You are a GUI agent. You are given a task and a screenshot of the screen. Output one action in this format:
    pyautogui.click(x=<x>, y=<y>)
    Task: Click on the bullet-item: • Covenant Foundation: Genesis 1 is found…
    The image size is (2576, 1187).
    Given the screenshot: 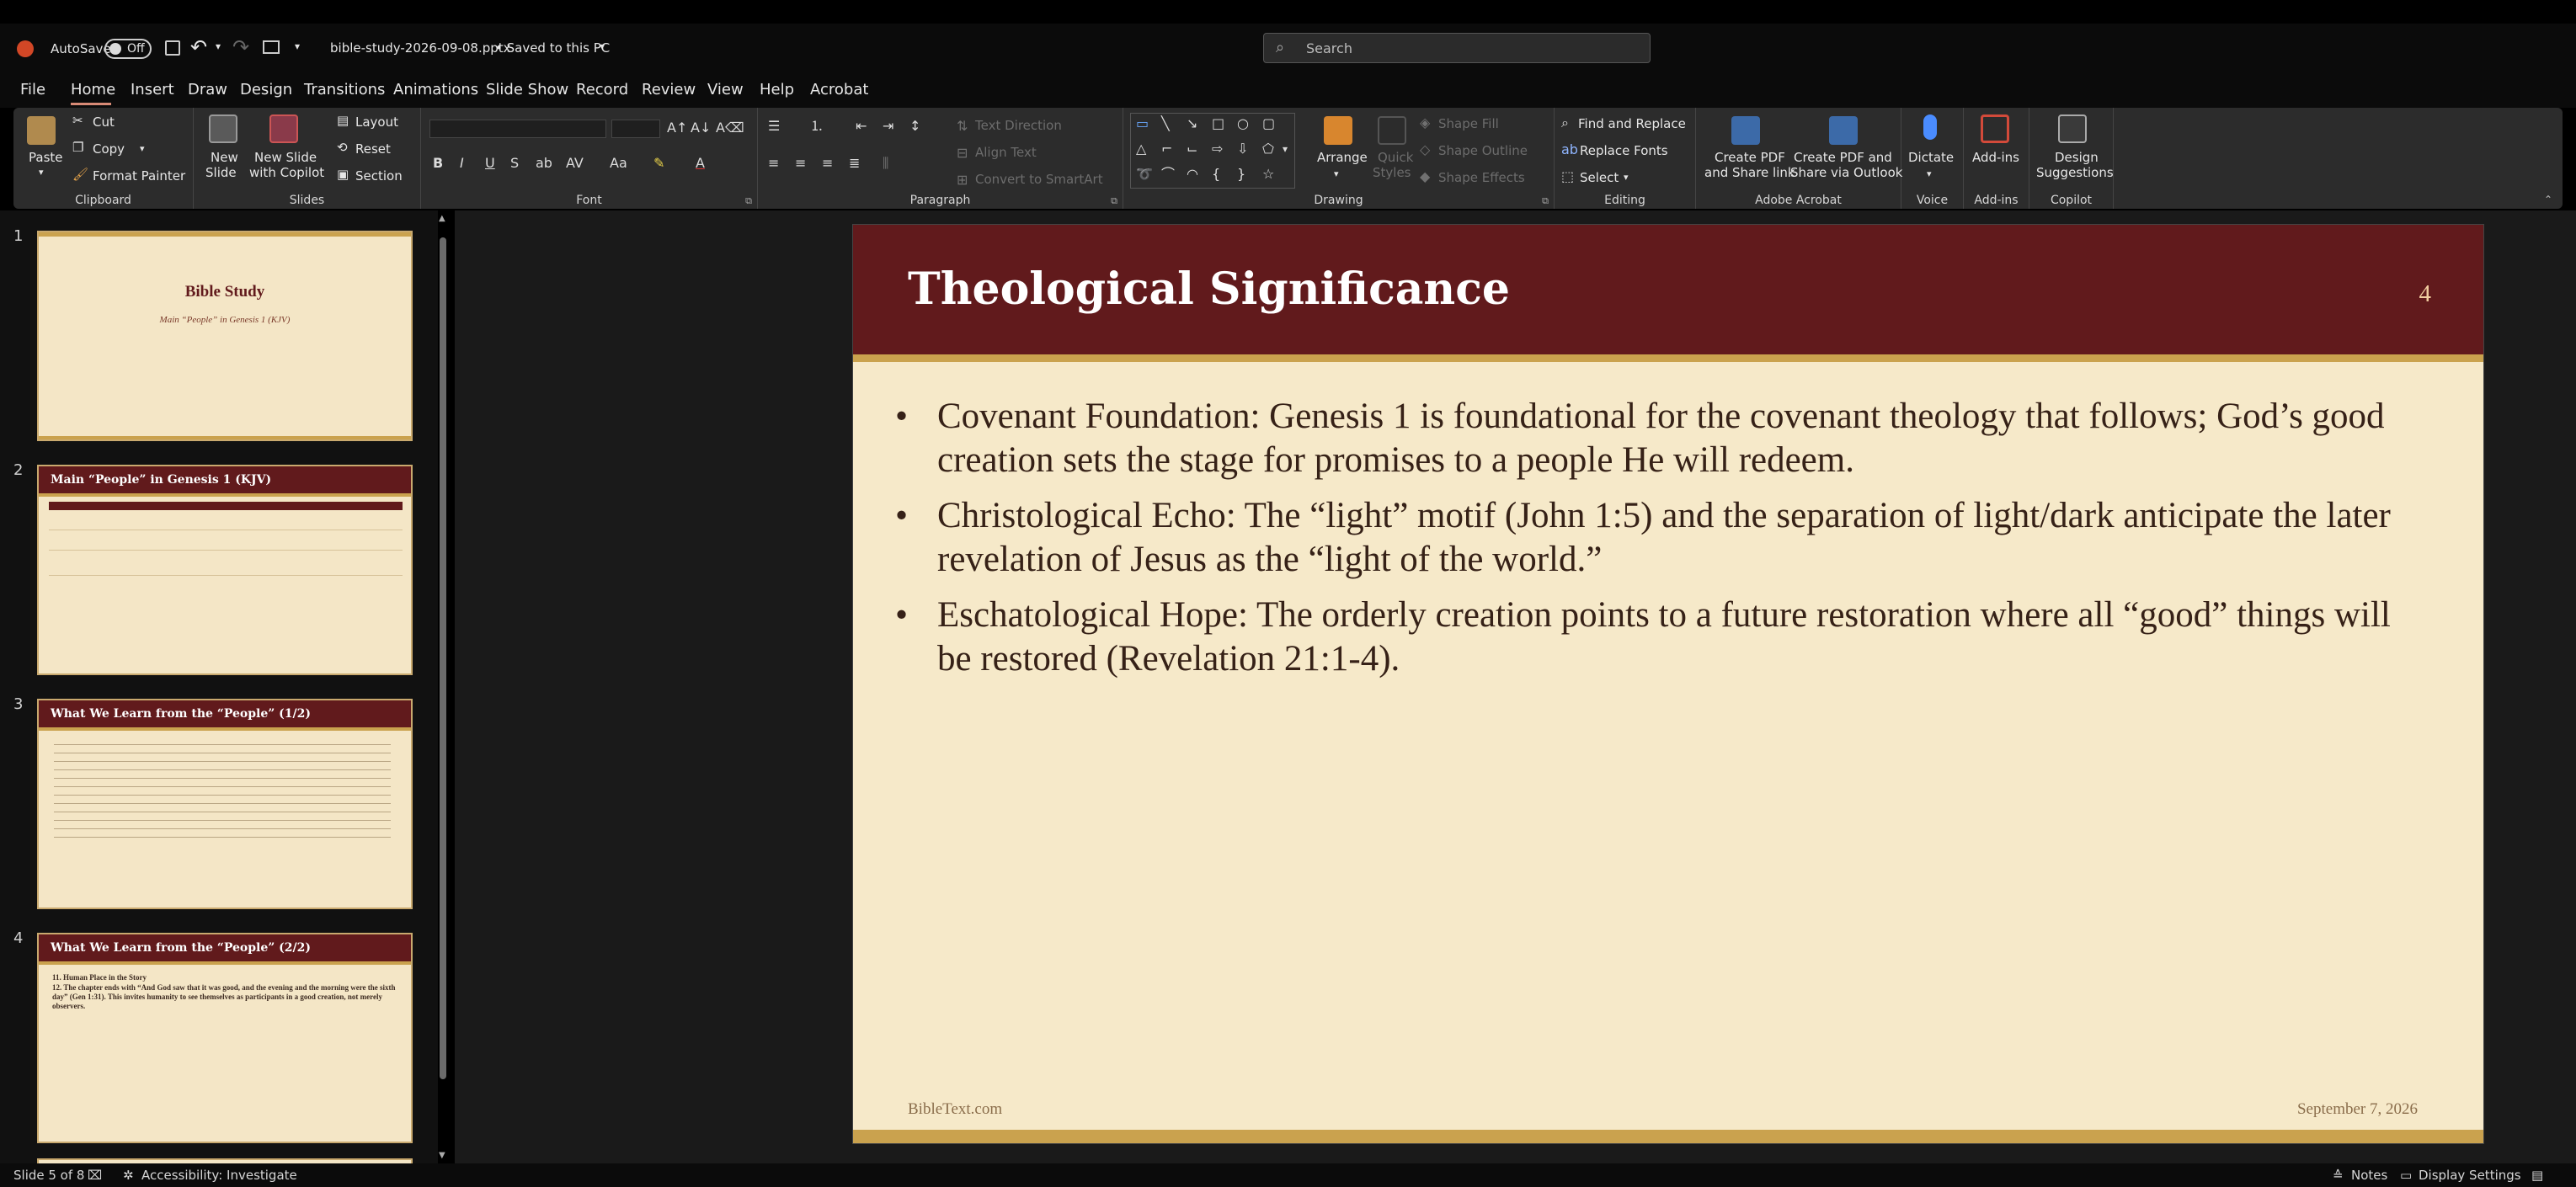 What is the action you would take?
    pyautogui.click(x=1657, y=439)
    